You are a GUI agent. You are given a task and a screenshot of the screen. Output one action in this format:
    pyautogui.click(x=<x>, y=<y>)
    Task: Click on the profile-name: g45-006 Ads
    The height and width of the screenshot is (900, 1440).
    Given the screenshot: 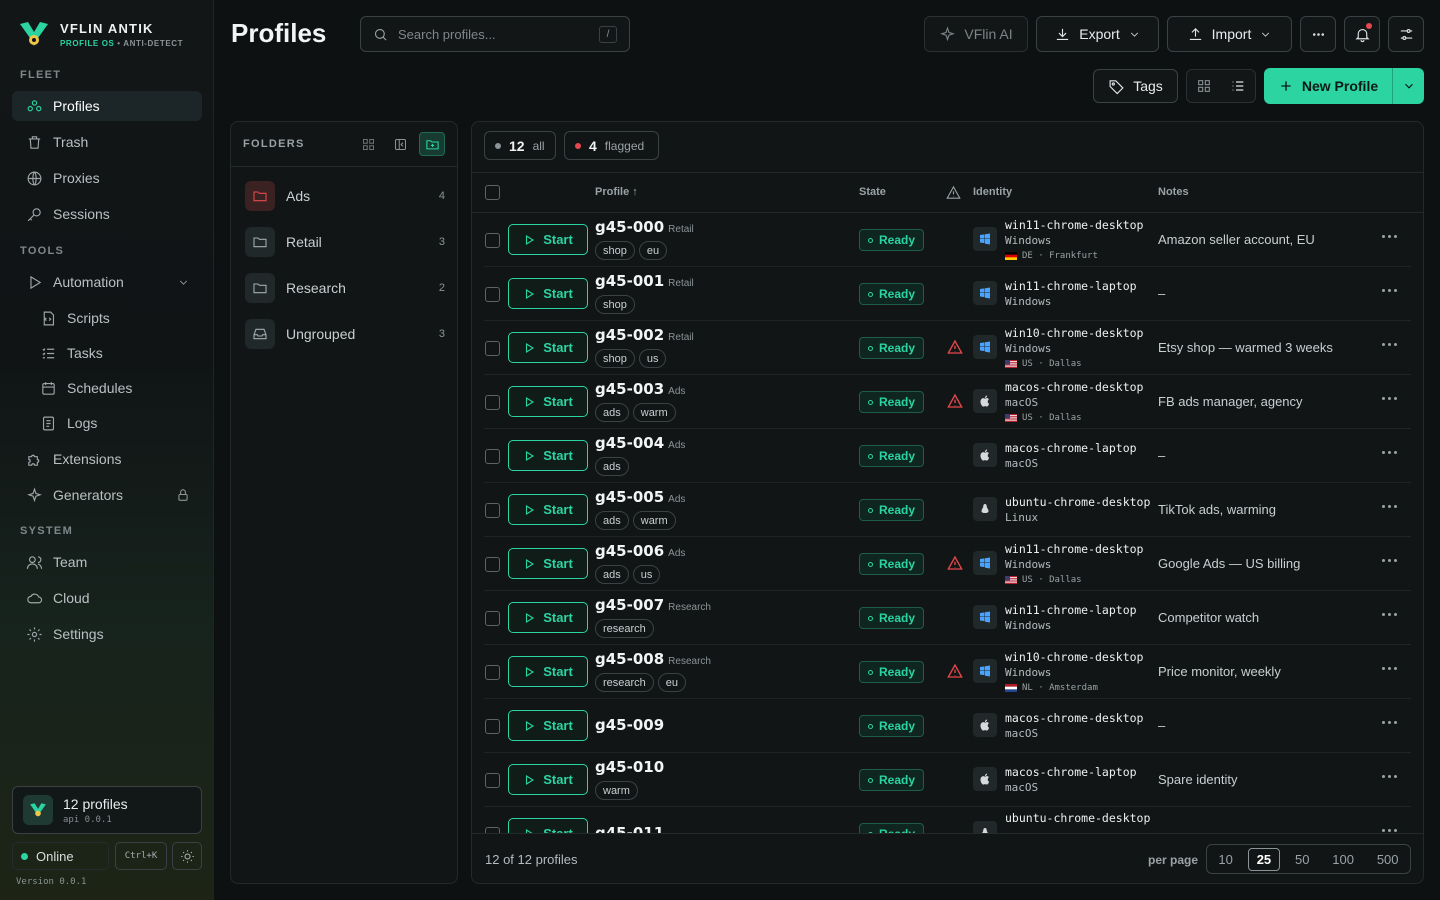 What is the action you would take?
    pyautogui.click(x=640, y=551)
    